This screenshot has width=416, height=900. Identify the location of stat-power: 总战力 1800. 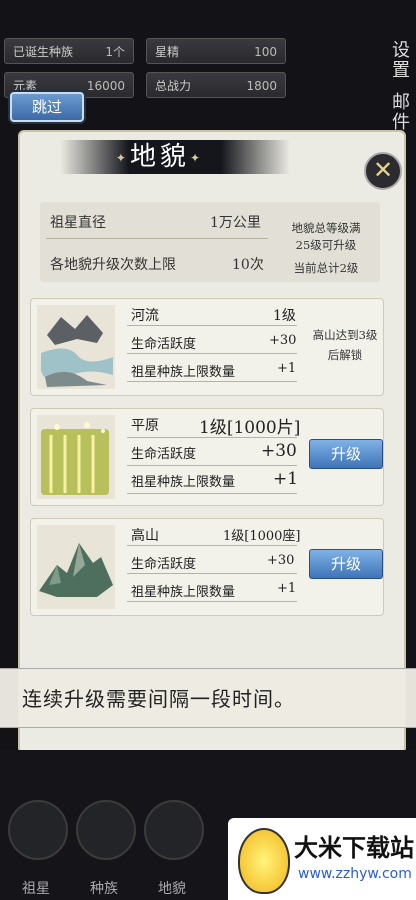
(216, 85).